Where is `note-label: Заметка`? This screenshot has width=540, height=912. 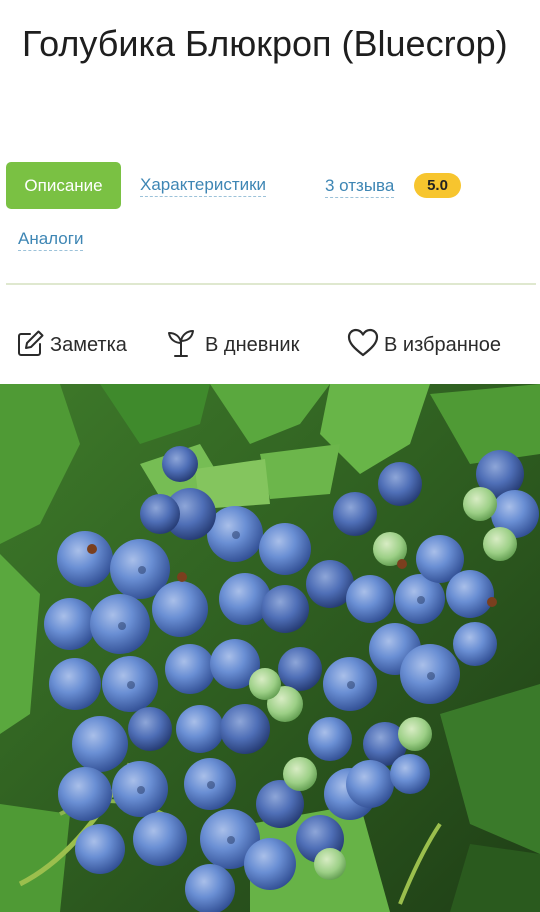
note-label: Заметка is located at coordinates (88, 344).